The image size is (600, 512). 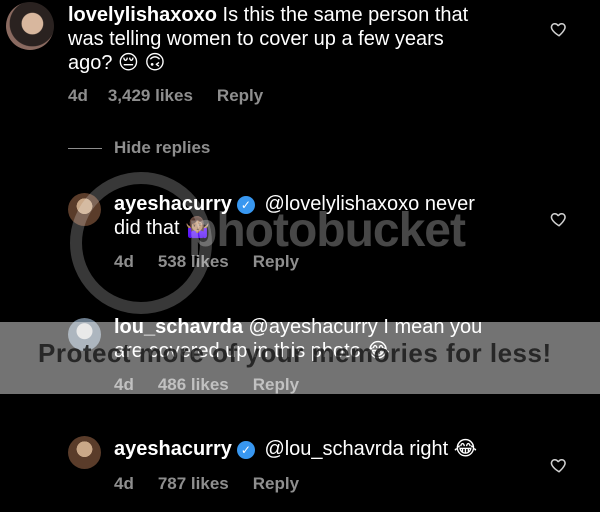 What do you see at coordinates (433, 327) in the screenshot?
I see `comment-body: I mean you` at bounding box center [433, 327].